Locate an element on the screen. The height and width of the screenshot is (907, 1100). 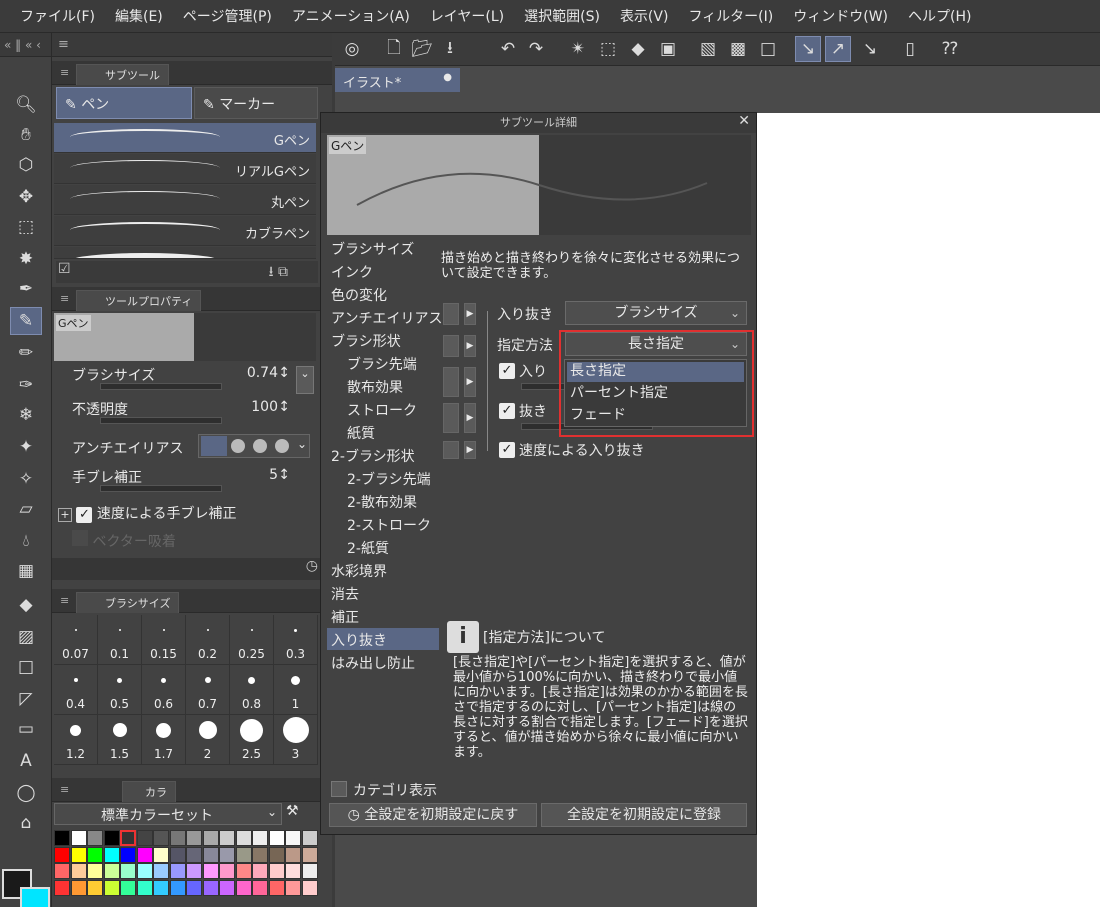
aa-selector: ⌄ is located at coordinates (254, 446).